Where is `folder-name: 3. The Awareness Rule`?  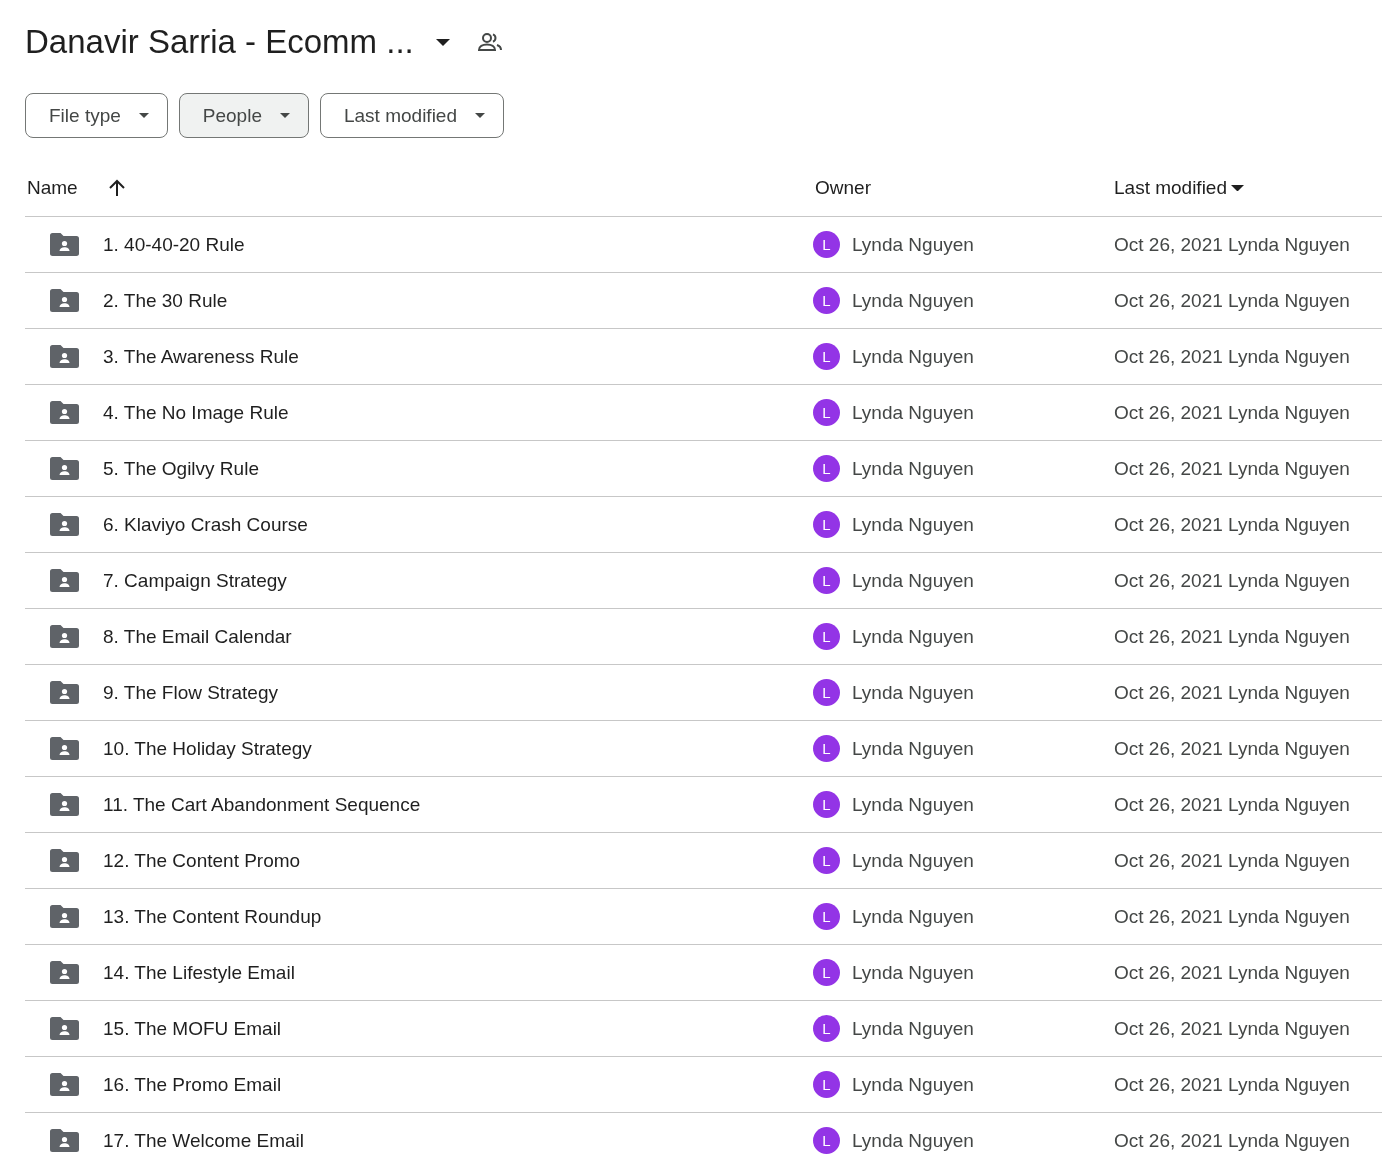
folder-name: 3. The Awareness Rule is located at coordinates (201, 356).